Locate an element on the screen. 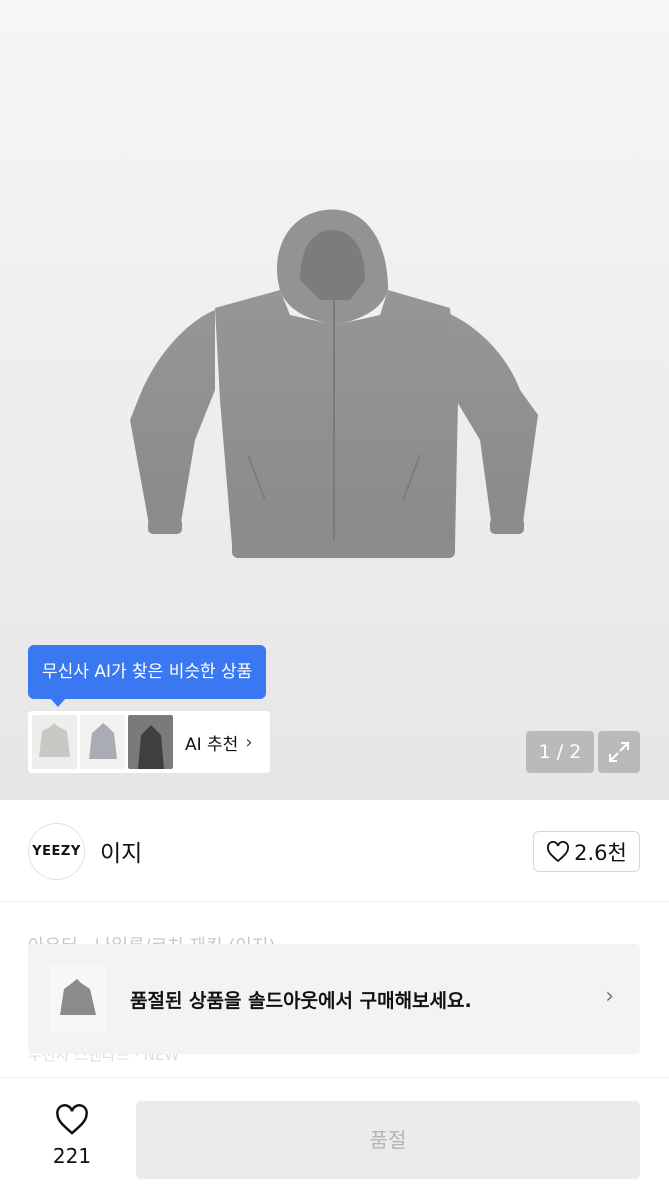 The height and width of the screenshot is (1200, 669). expand-icon is located at coordinates (619, 752).